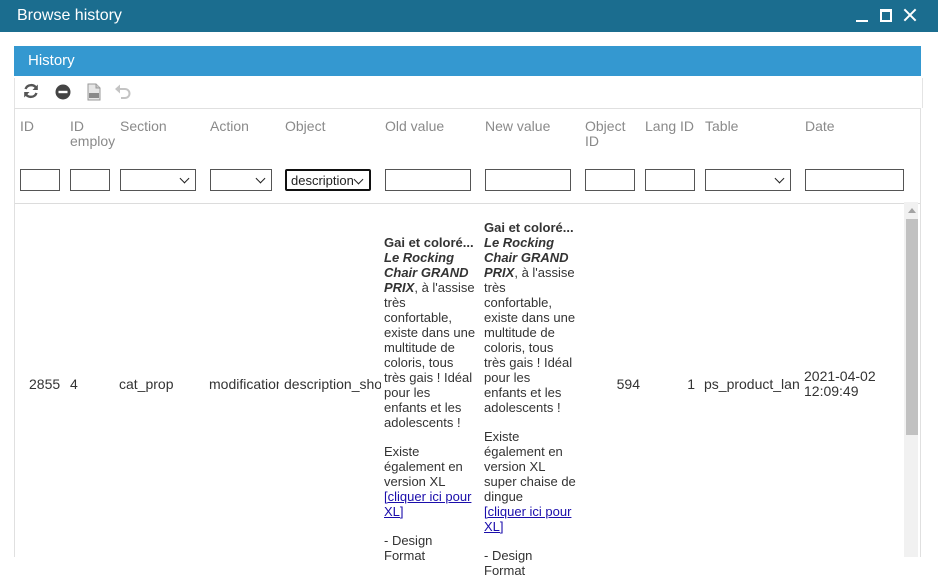 The image size is (938, 578). Describe the element at coordinates (330, 126) in the screenshot. I see `col-header-object: Object` at that location.